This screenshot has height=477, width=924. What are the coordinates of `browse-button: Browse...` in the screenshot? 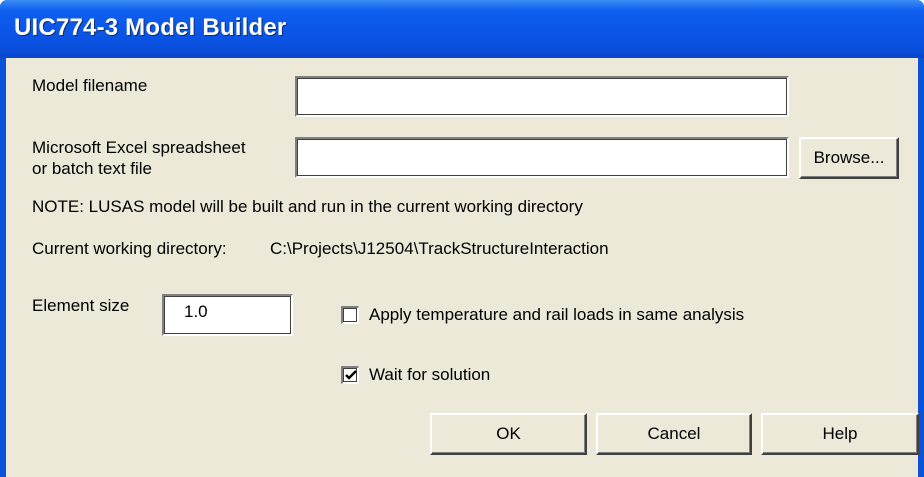 It's located at (849, 158).